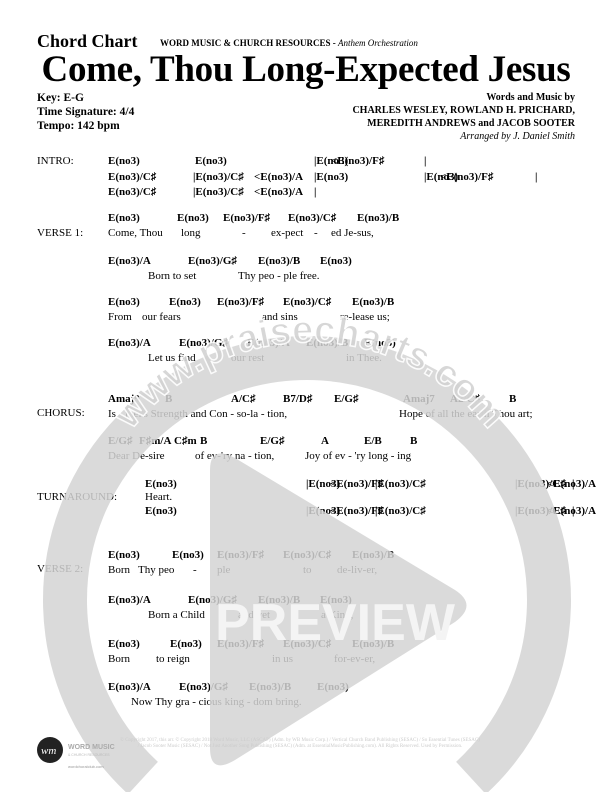 The width and height of the screenshot is (612, 792). Describe the element at coordinates (78, 126) in the screenshot. I see `tempo: Tempo: 142 bpm` at that location.